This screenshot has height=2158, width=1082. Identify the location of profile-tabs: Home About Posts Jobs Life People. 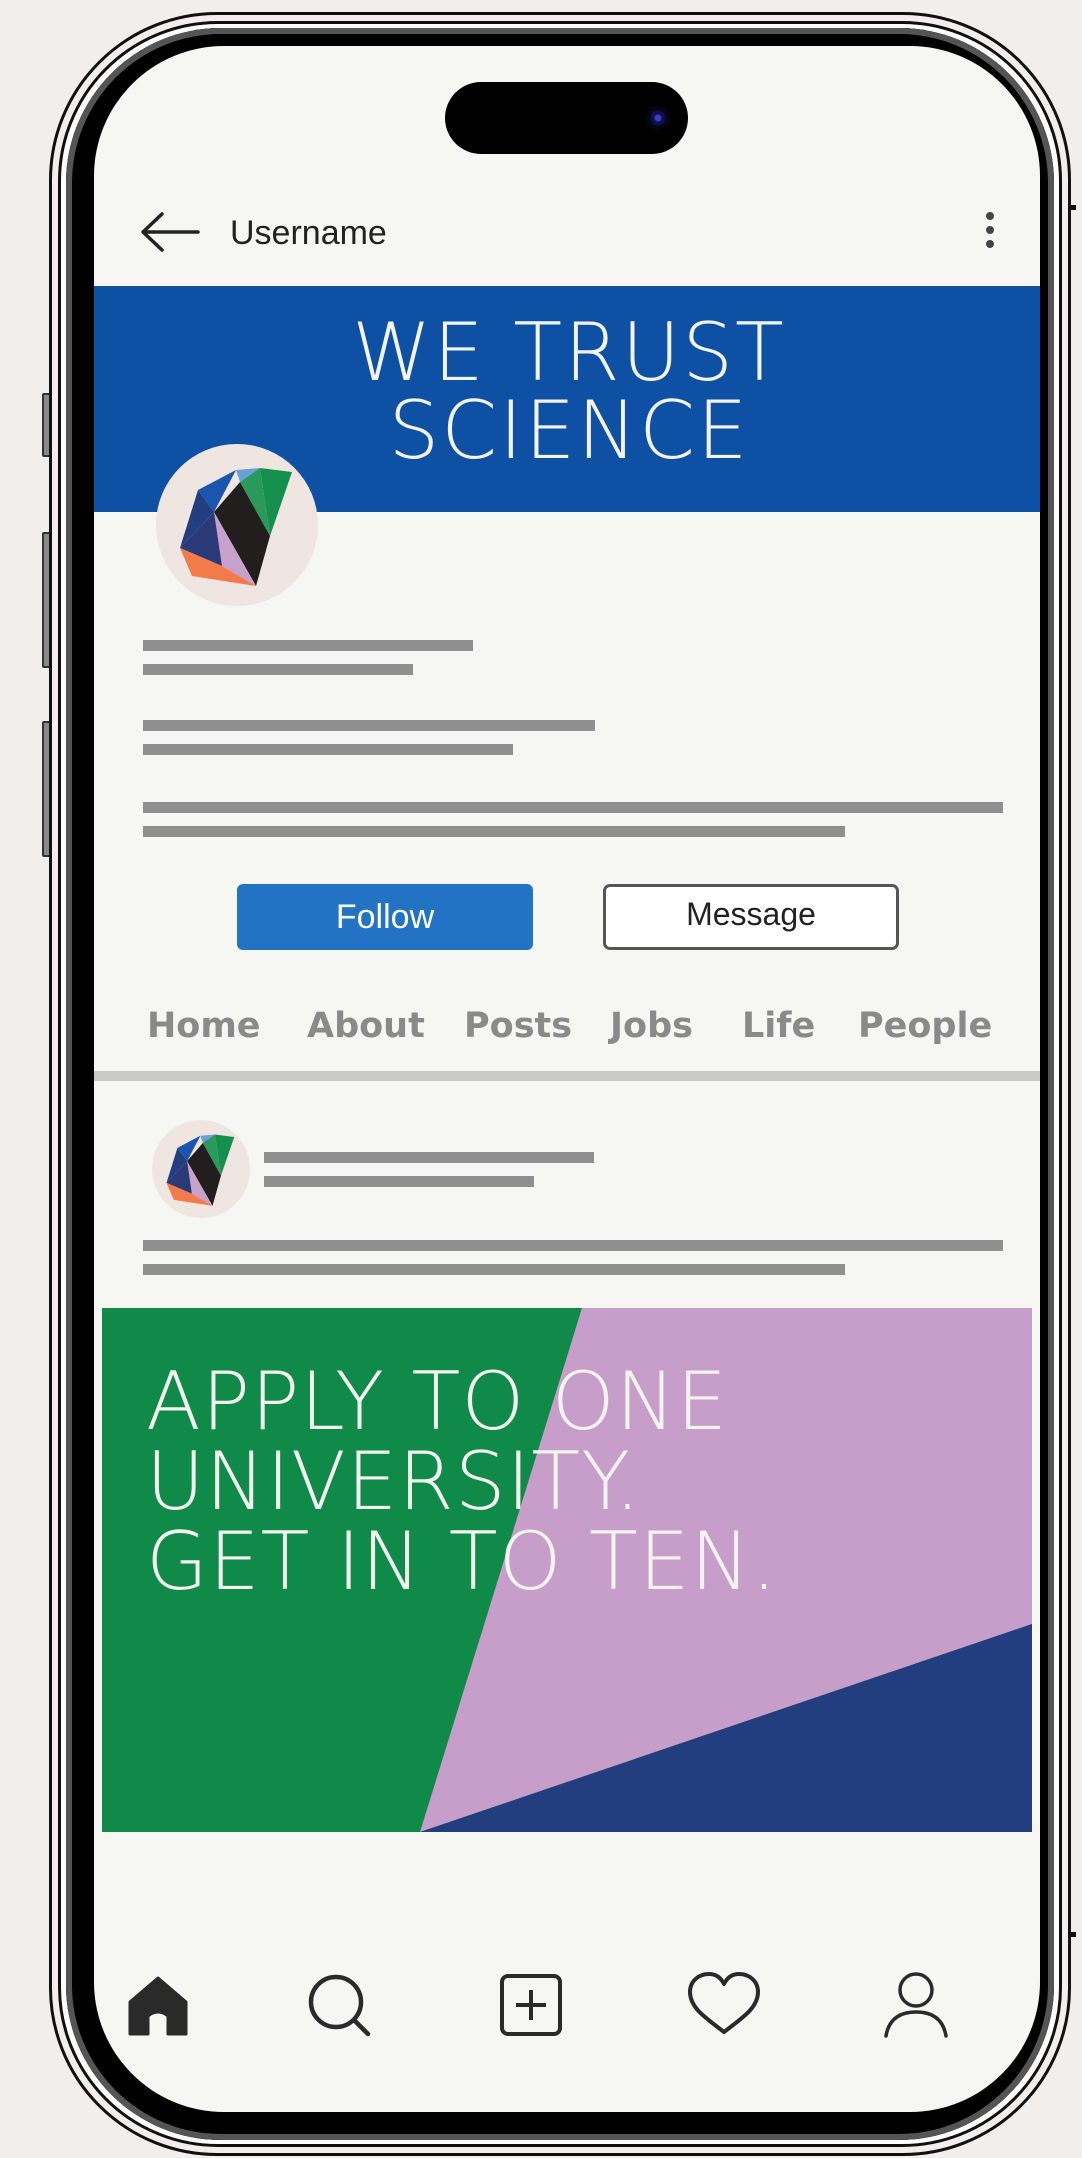
(567, 1026).